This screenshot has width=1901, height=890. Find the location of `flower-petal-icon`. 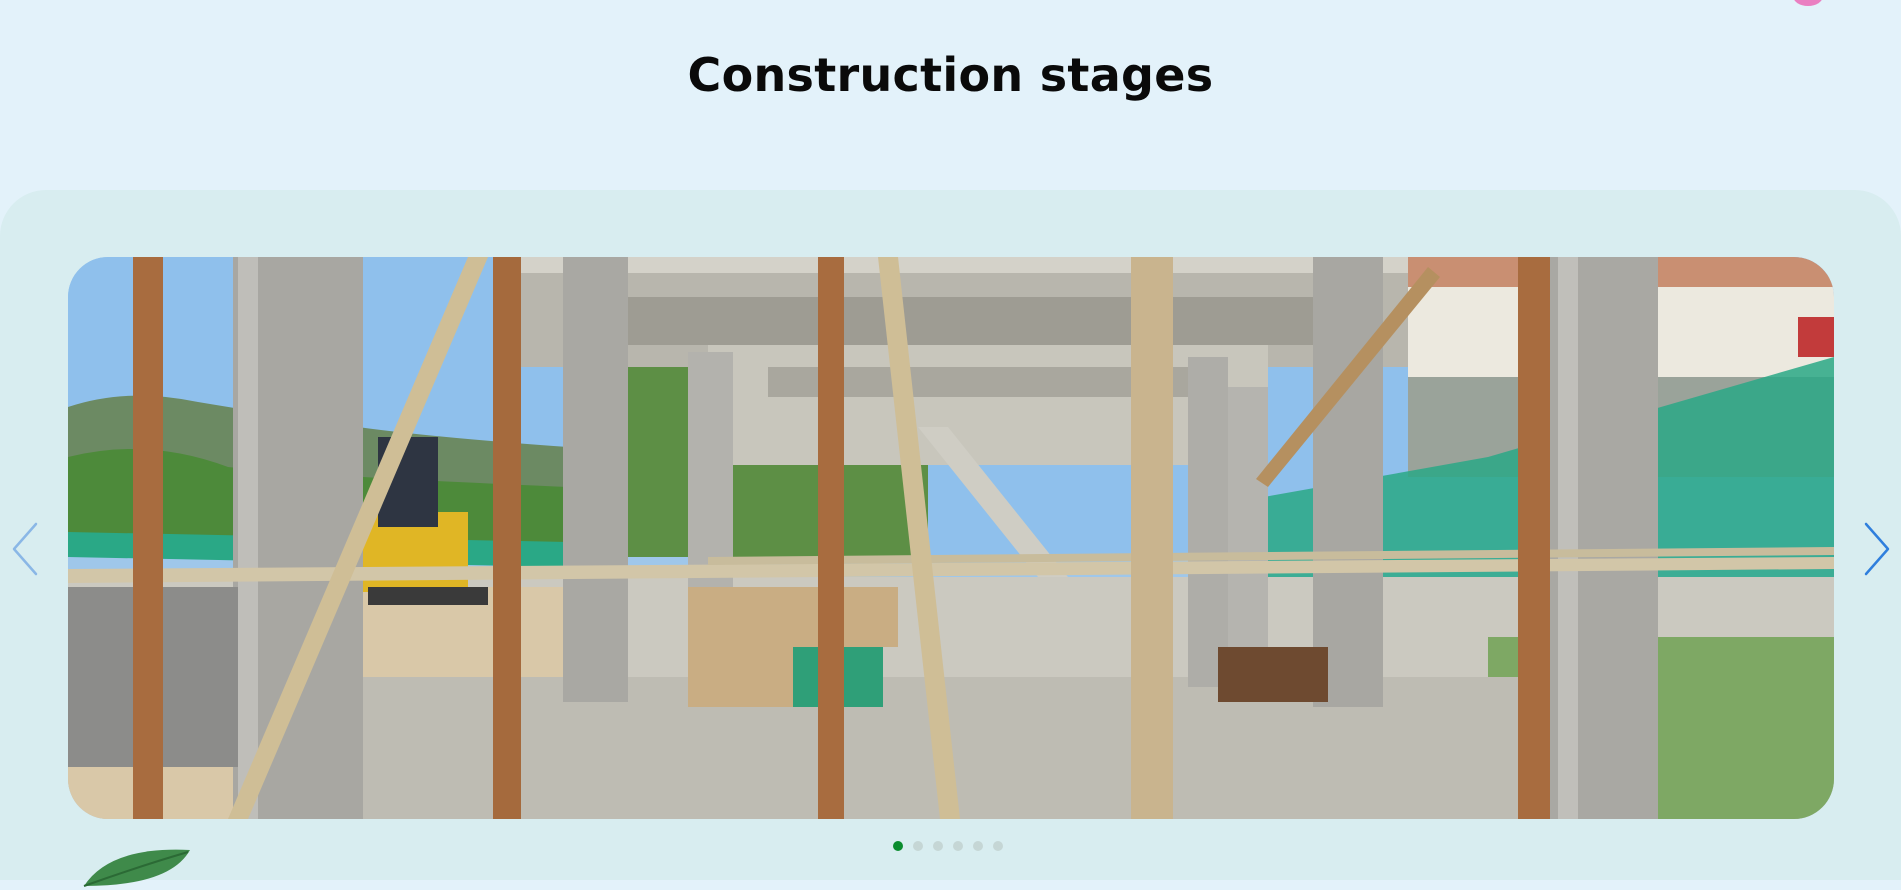

flower-petal-icon is located at coordinates (1808, 3).